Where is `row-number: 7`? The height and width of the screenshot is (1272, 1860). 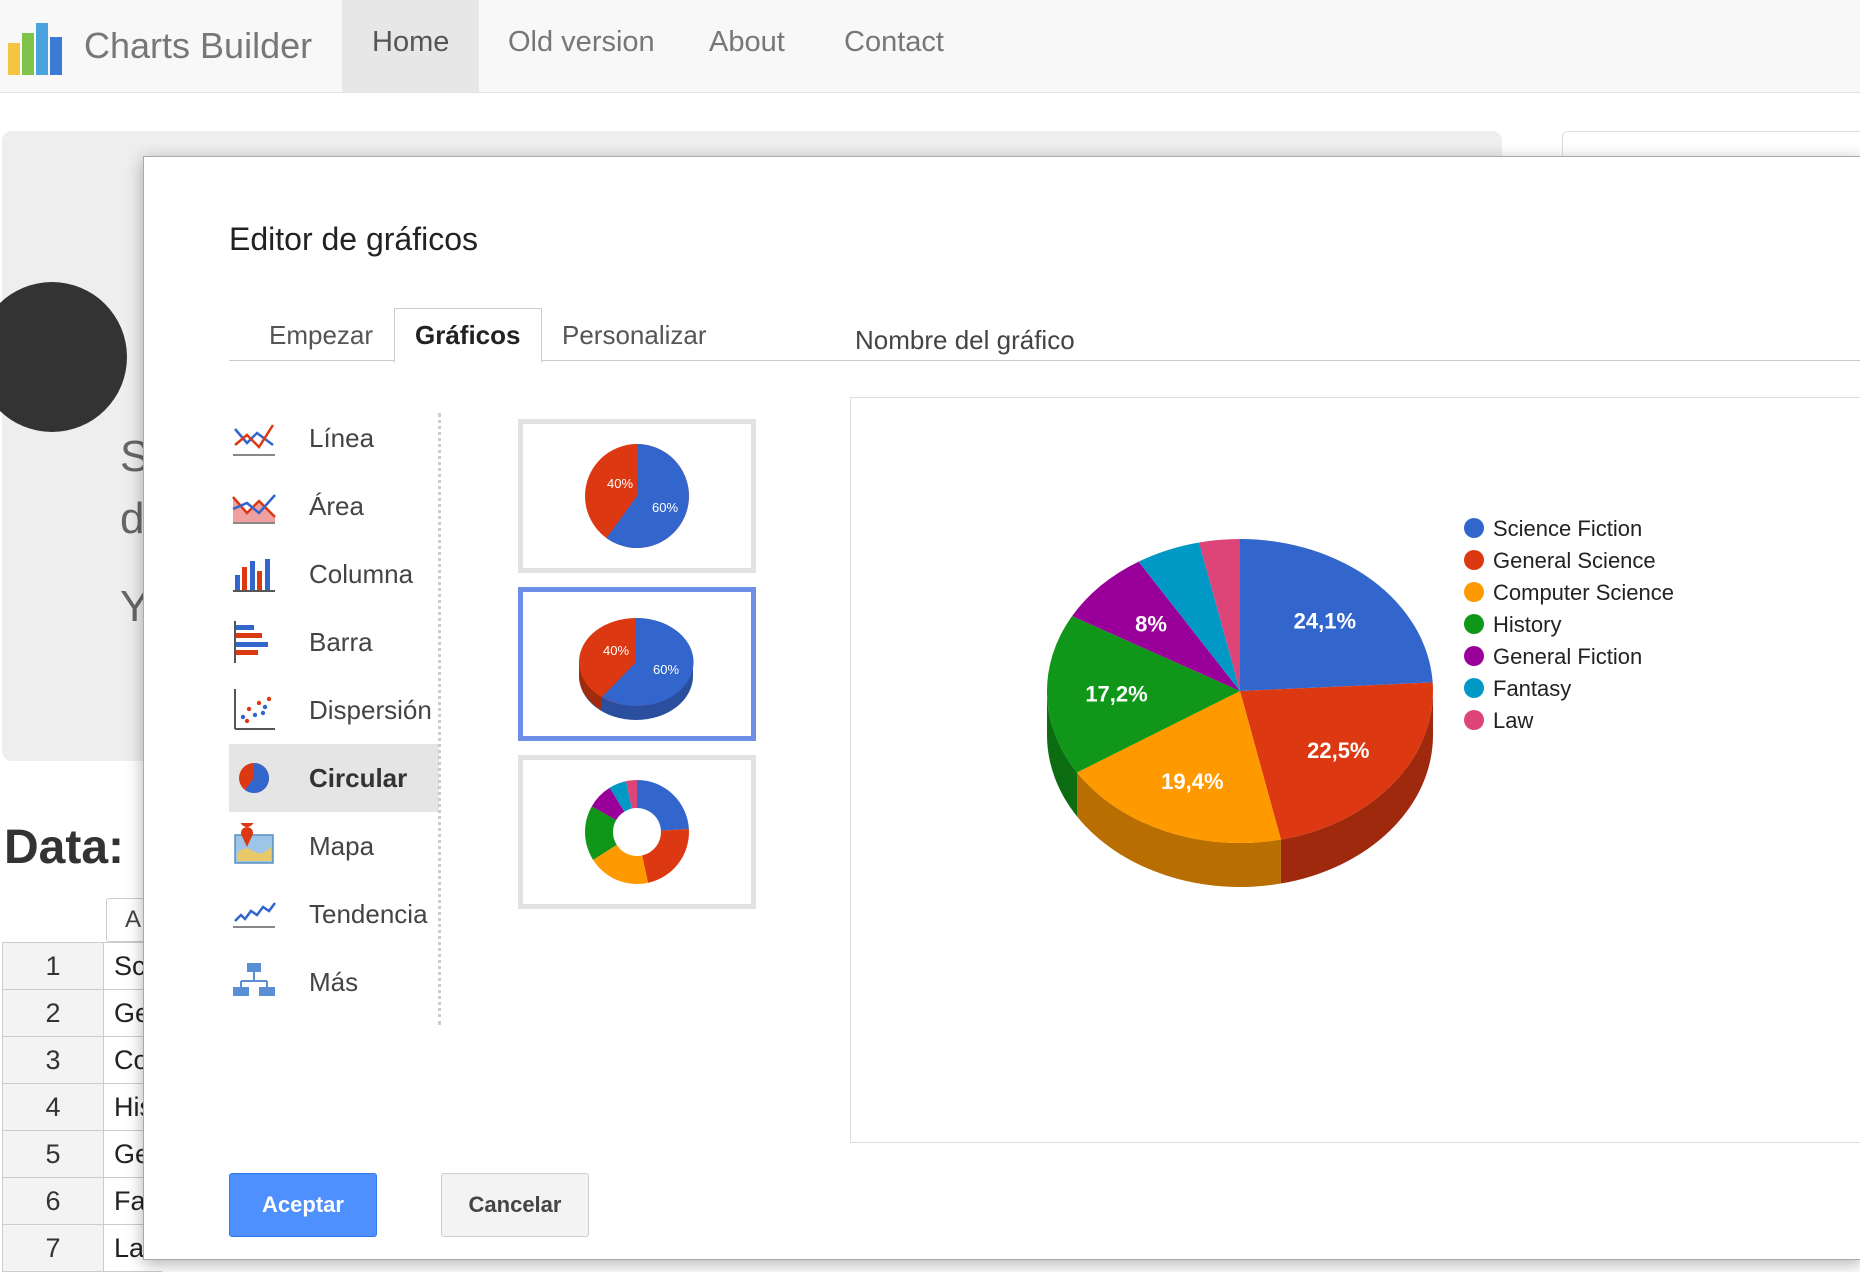 row-number: 7 is located at coordinates (53, 1248).